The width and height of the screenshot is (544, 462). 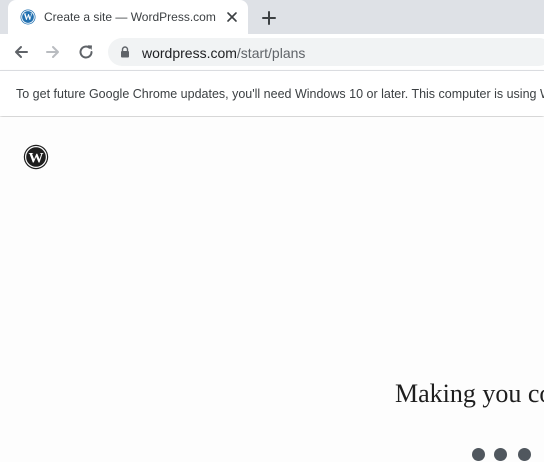 What do you see at coordinates (469, 393) in the screenshot?
I see `loading-heading: Making you co` at bounding box center [469, 393].